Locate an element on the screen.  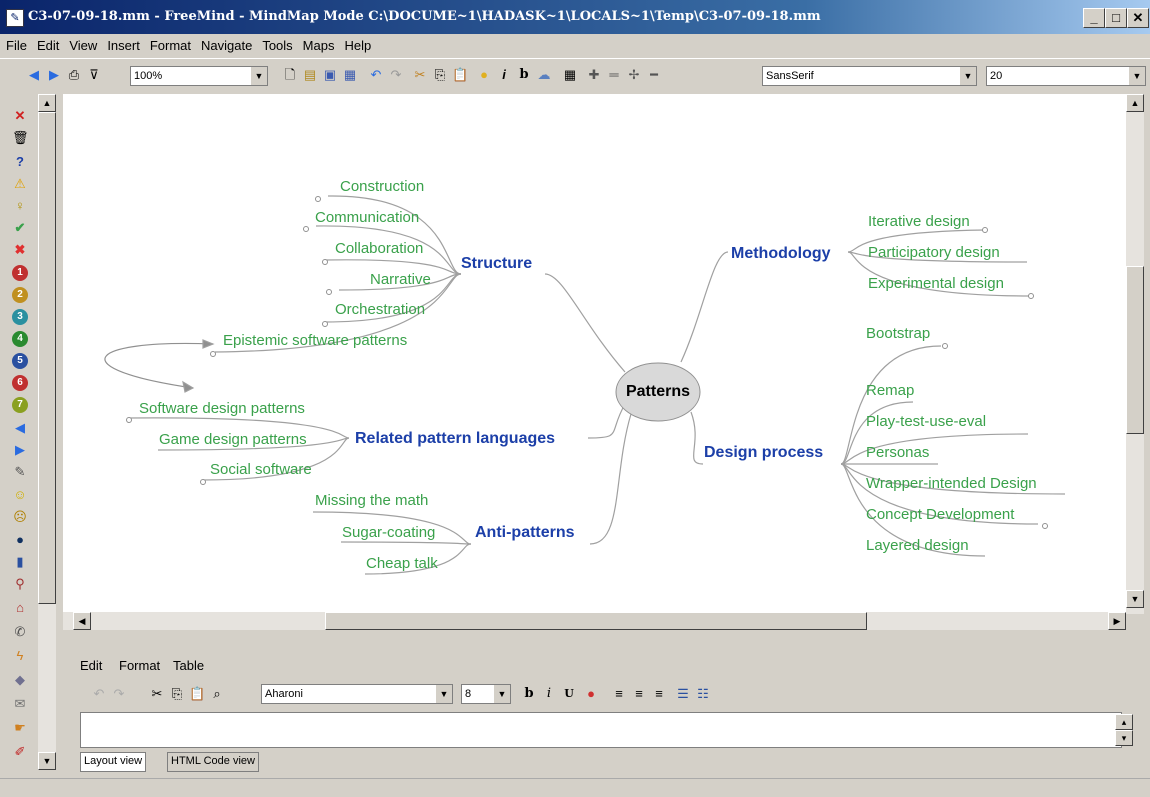
menu-navigate: Navigate is located at coordinates (225, 43).